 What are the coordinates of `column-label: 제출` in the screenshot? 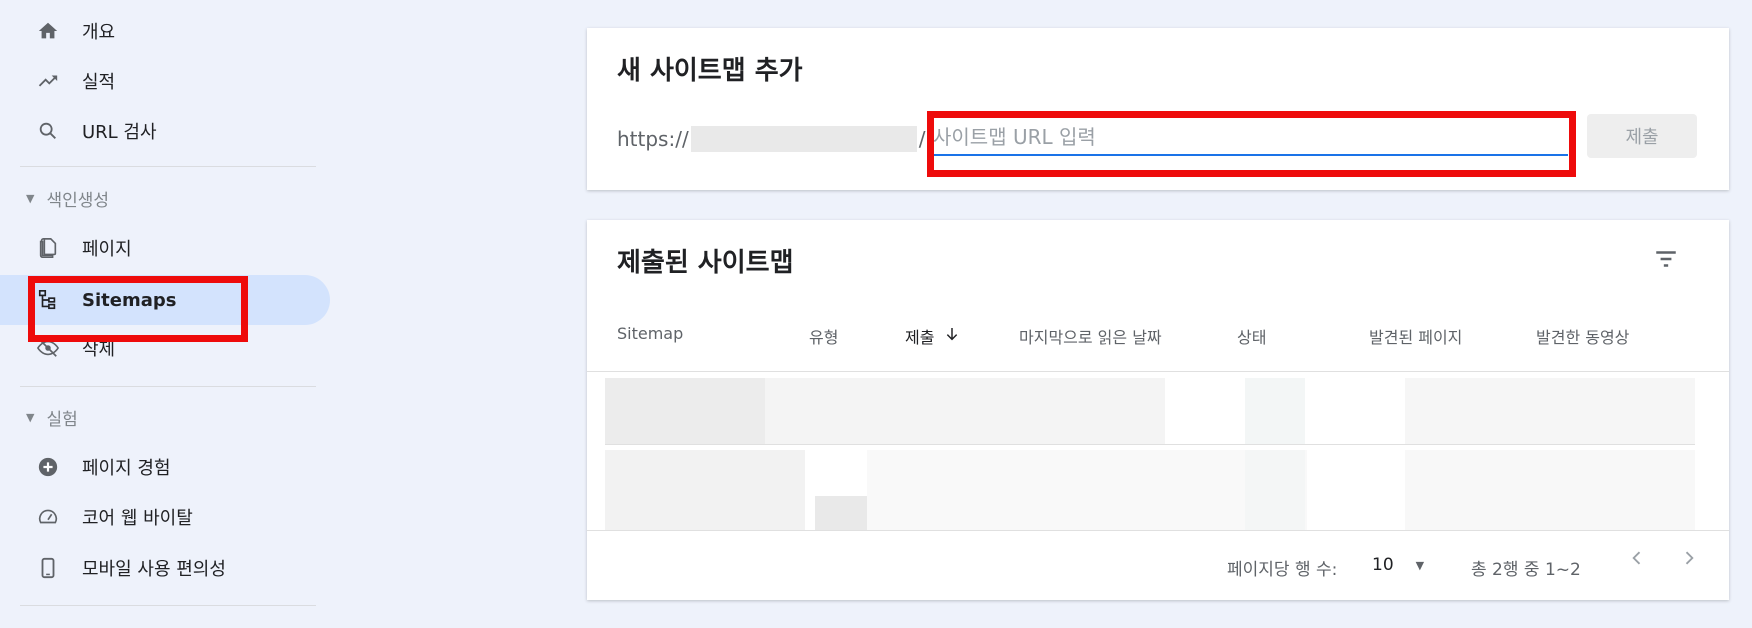 It's located at (920, 337).